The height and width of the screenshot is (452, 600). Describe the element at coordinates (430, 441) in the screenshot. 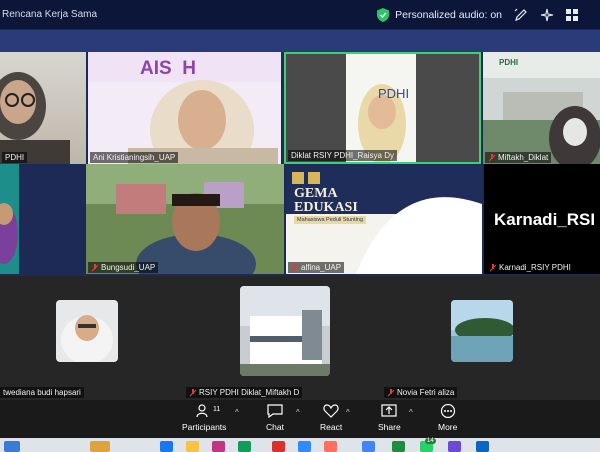

I see `notification-badge: 14` at that location.